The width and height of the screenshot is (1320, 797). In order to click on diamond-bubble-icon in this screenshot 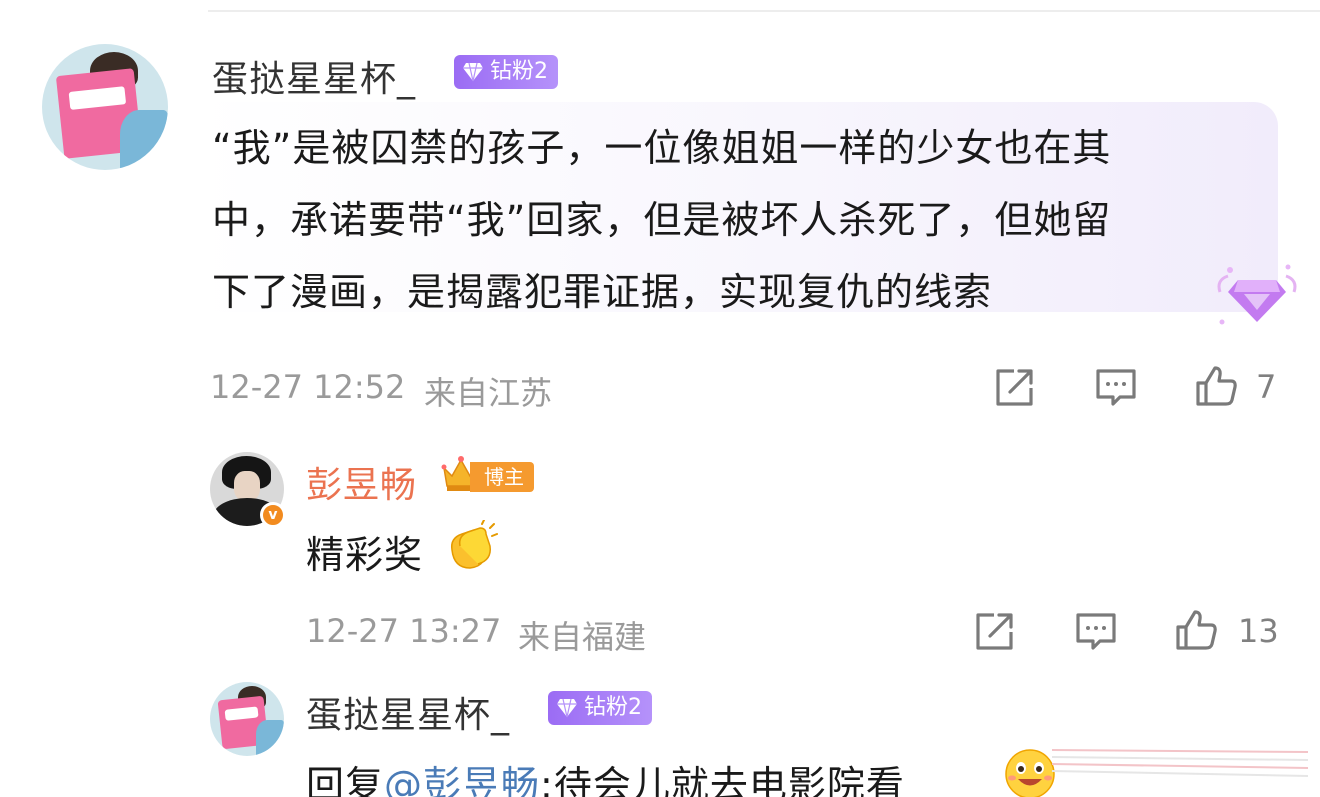, I will do `click(1257, 294)`.